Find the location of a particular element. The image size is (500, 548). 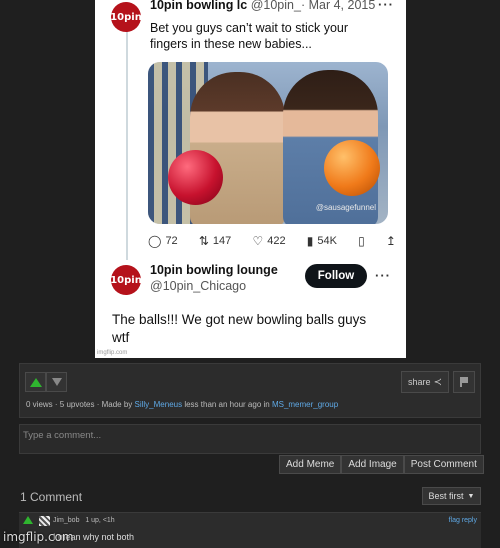

tweet1-actions: ◯ 72 ⇅ 147 ♡ 422 ▮ 54K ▯ ↥ is located at coordinates (272, 241).